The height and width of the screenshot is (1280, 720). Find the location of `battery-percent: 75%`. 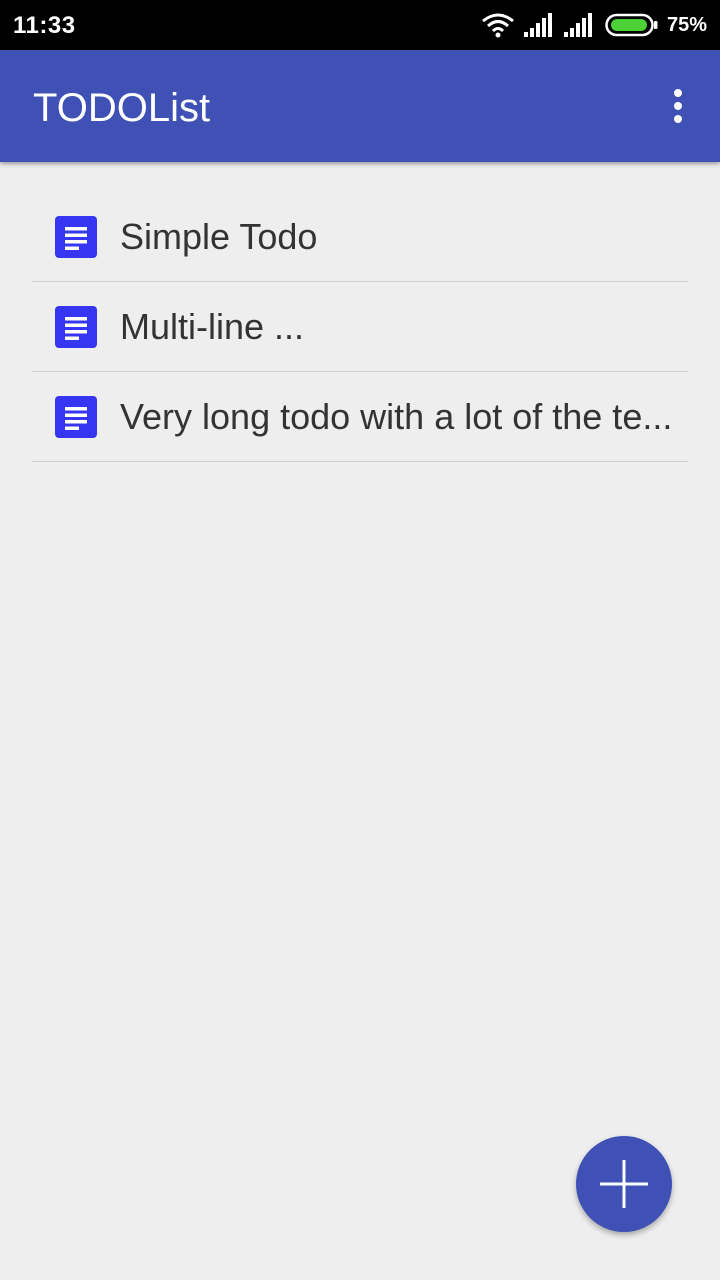

battery-percent: 75% is located at coordinates (686, 24).